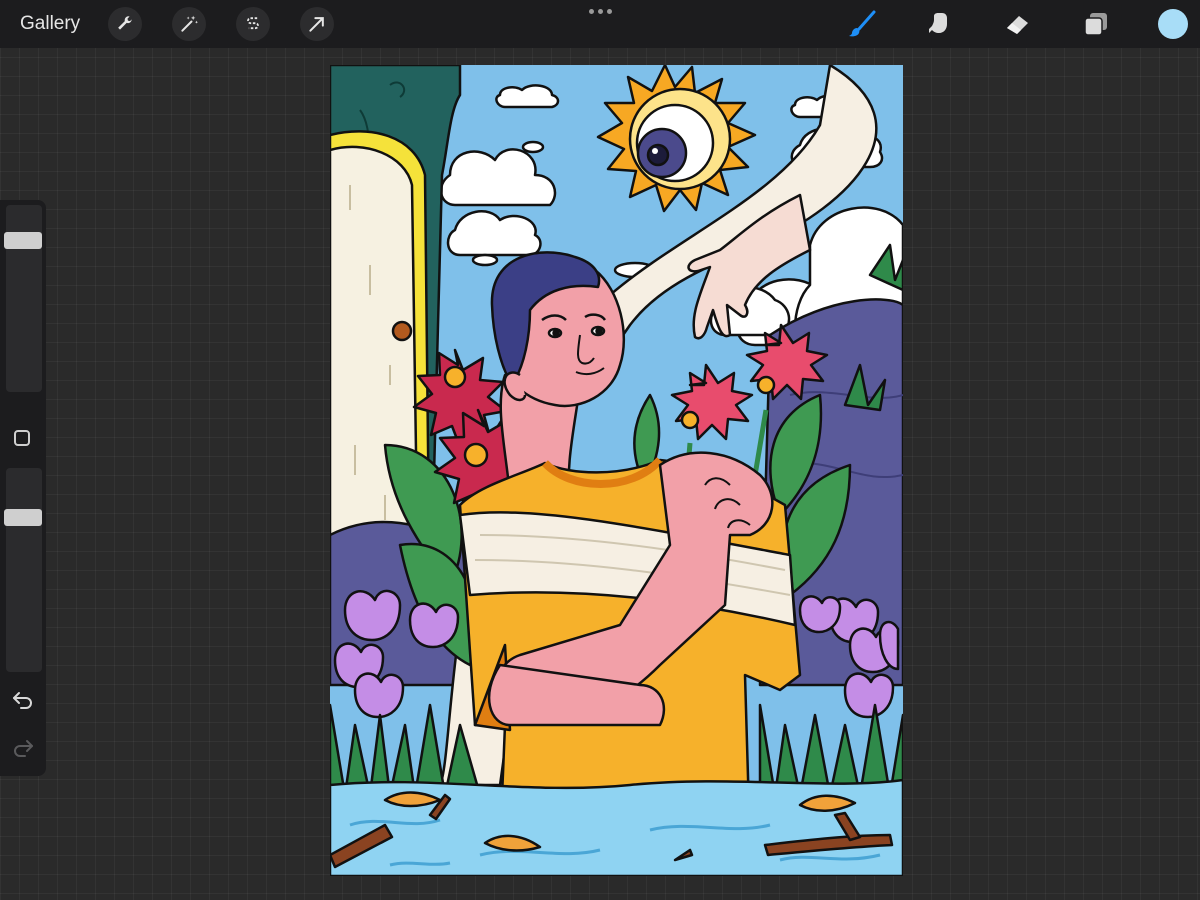  I want to click on selection-button, so click(253, 24).